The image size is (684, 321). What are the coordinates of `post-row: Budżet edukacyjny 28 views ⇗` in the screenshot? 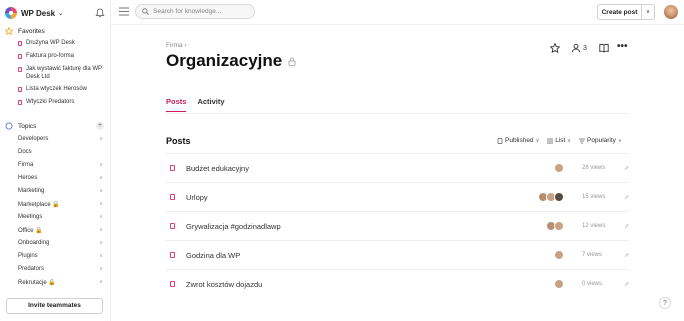 It's located at (397, 167).